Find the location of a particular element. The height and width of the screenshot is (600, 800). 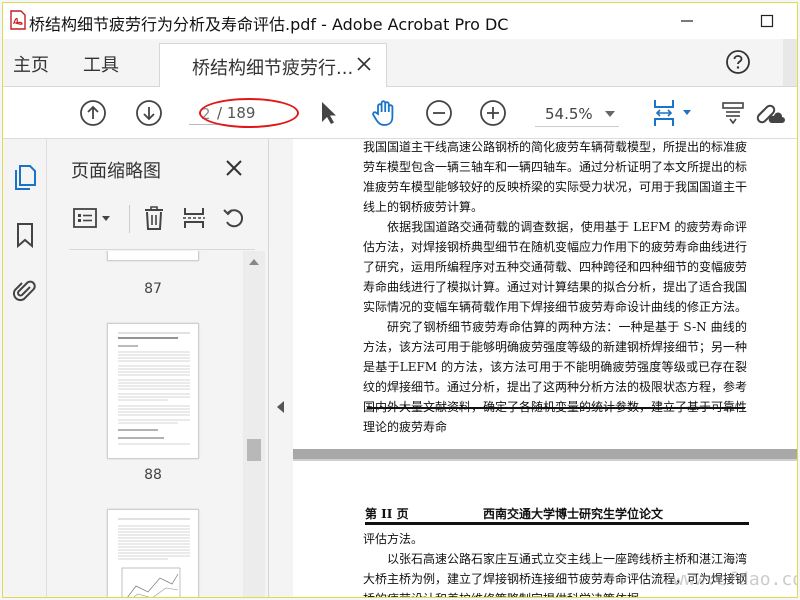

thumbnail-options-button is located at coordinates (94, 218).